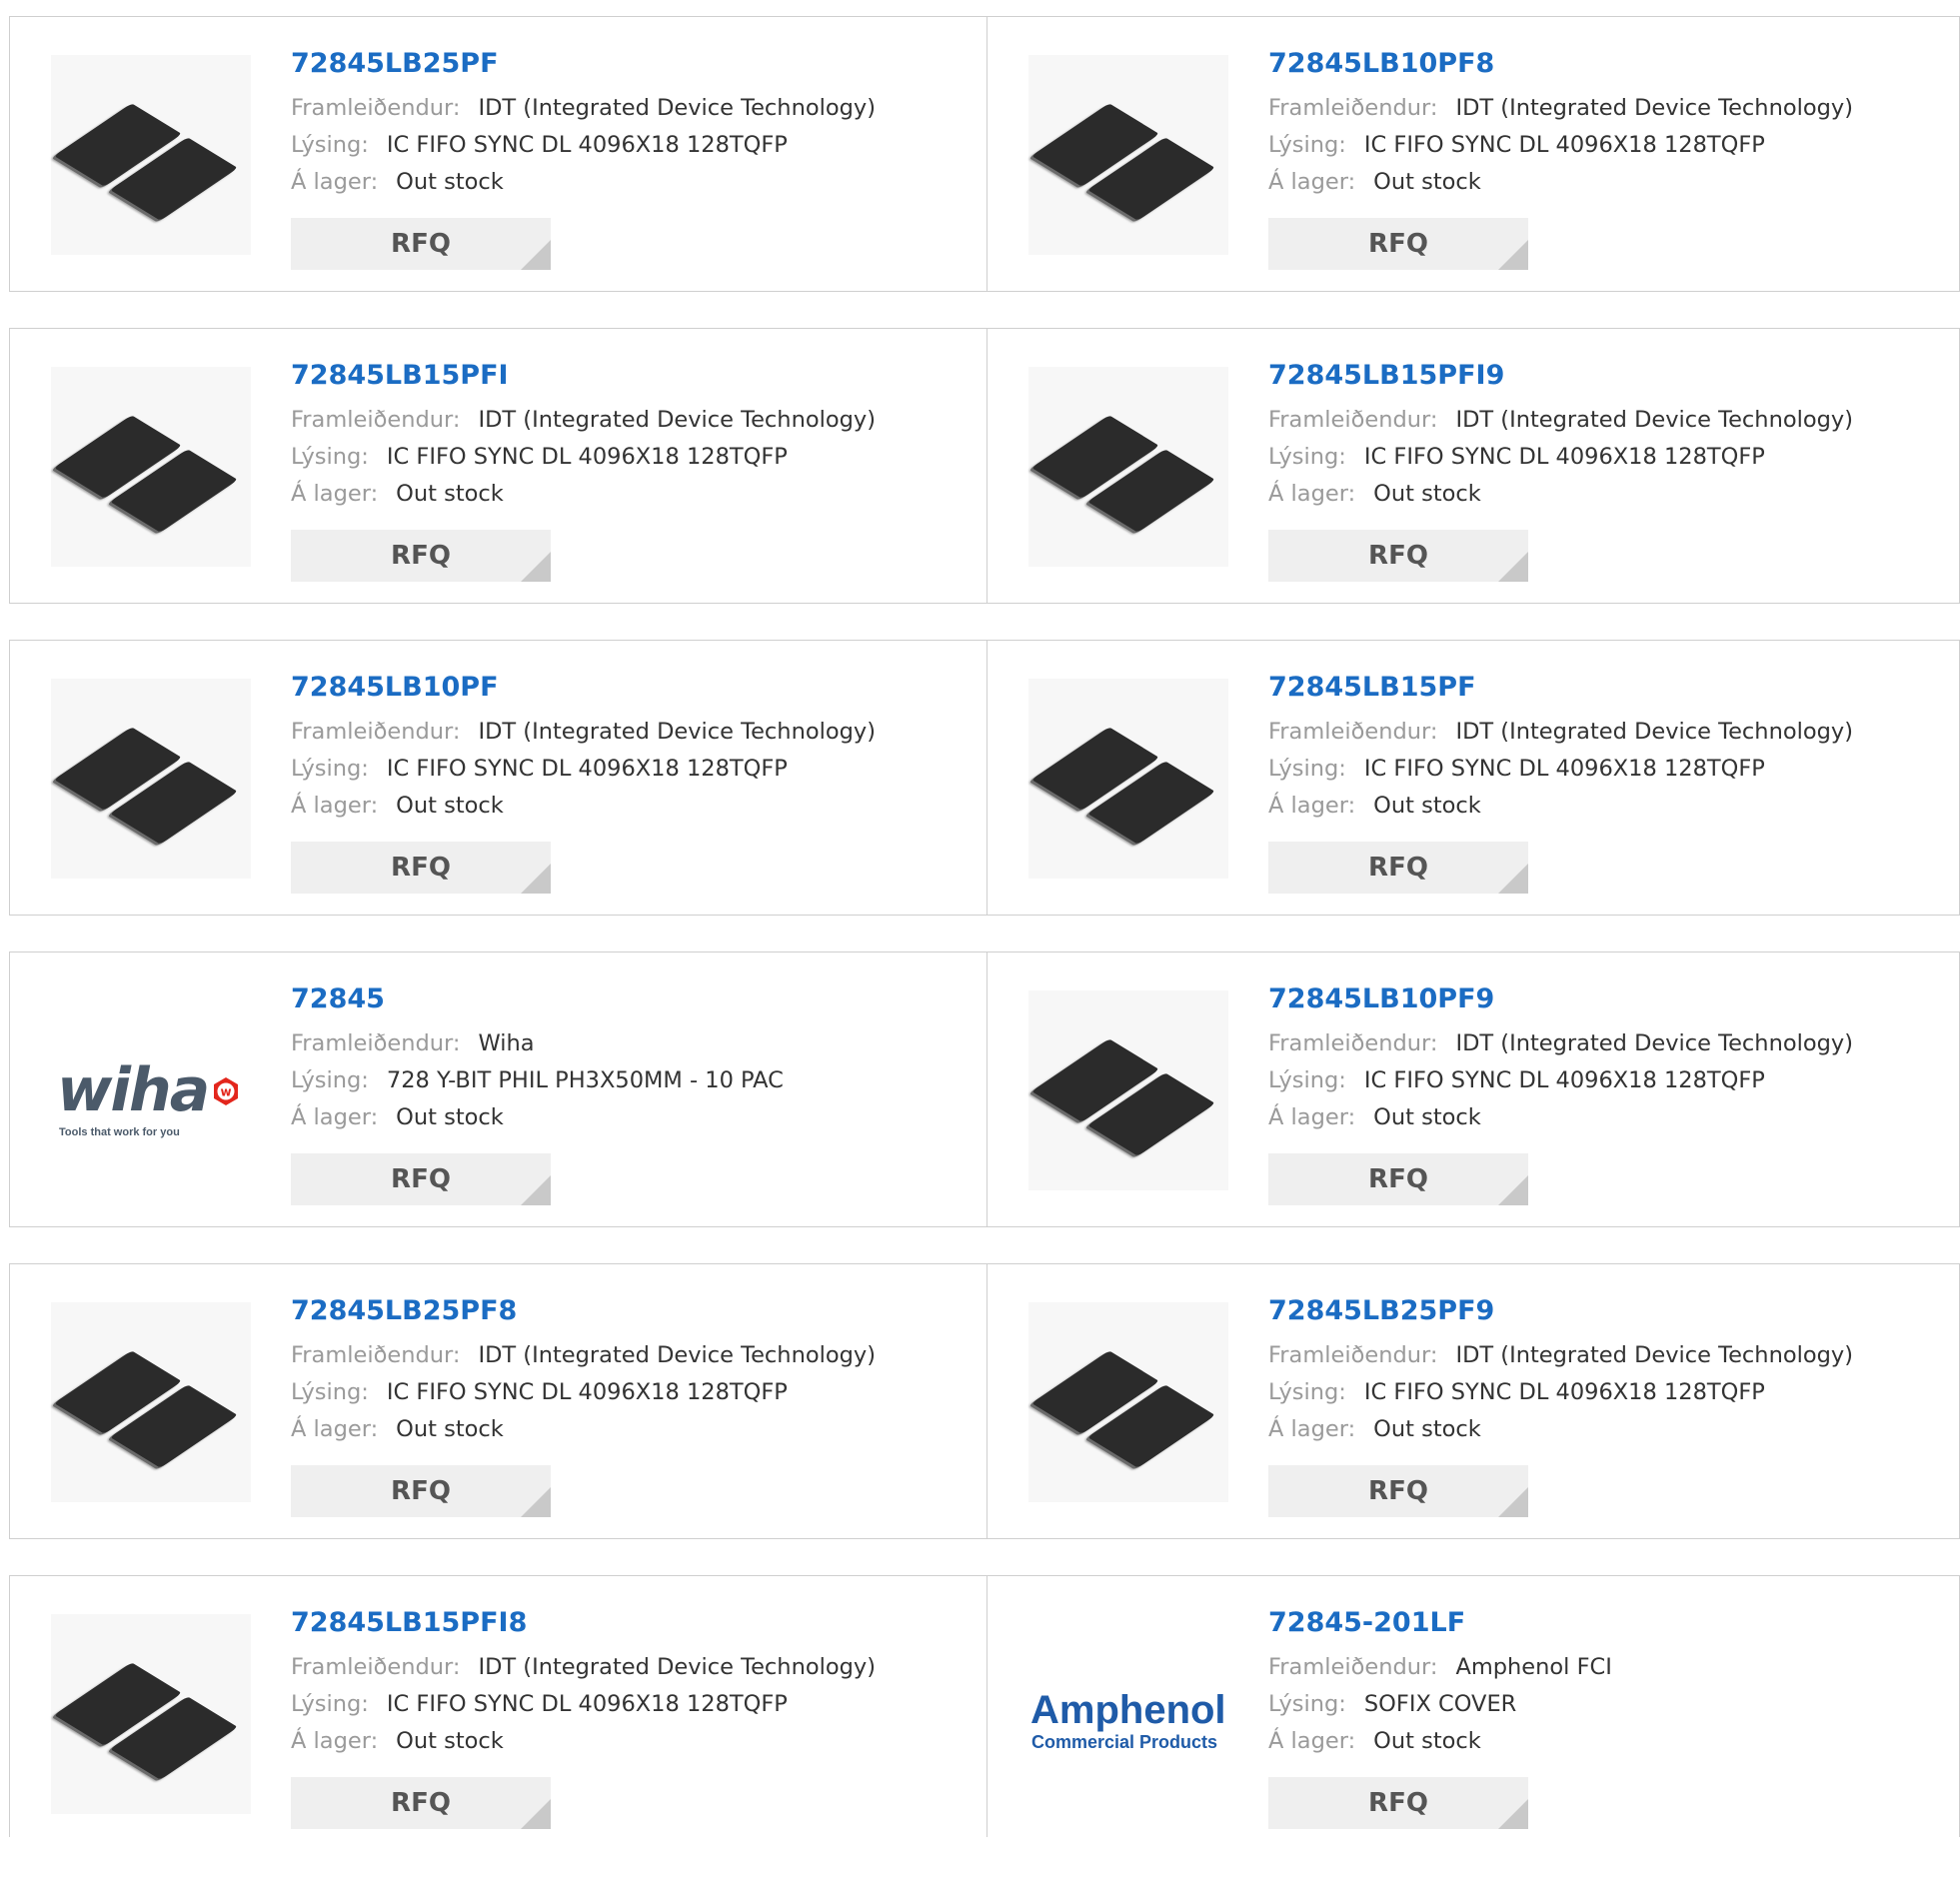 The width and height of the screenshot is (1960, 1887). What do you see at coordinates (1128, 1714) in the screenshot?
I see `product-image: Amphenol Commercial Products` at bounding box center [1128, 1714].